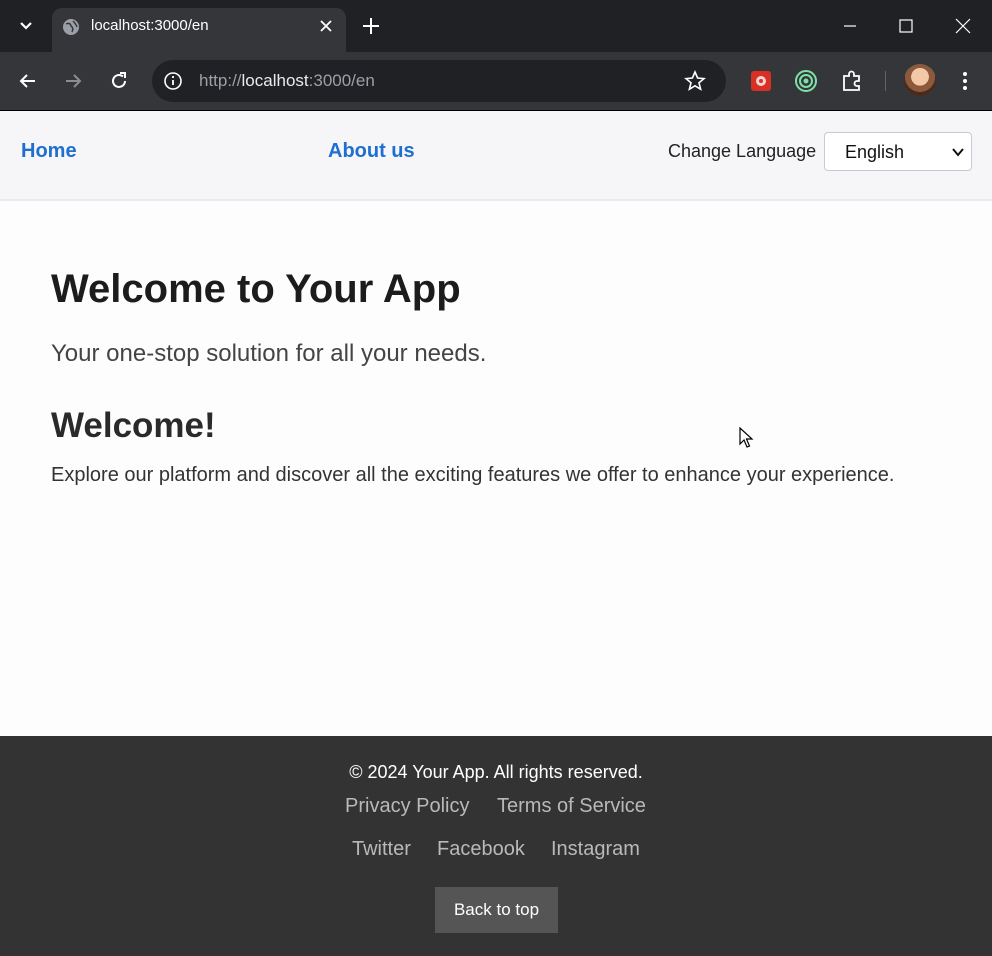 This screenshot has width=992, height=956. What do you see at coordinates (571, 806) in the screenshot?
I see `terms-of-service-link: Terms of Service` at bounding box center [571, 806].